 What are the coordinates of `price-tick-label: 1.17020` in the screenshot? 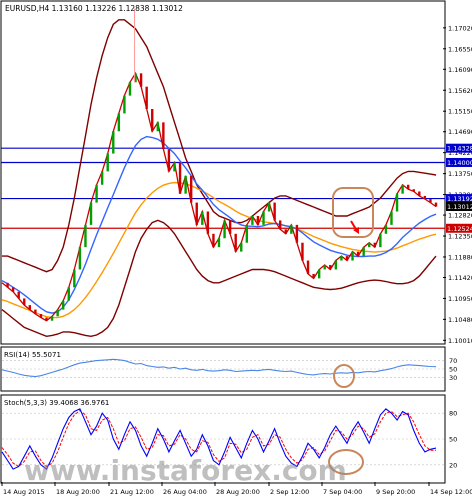 It's located at (460, 28).